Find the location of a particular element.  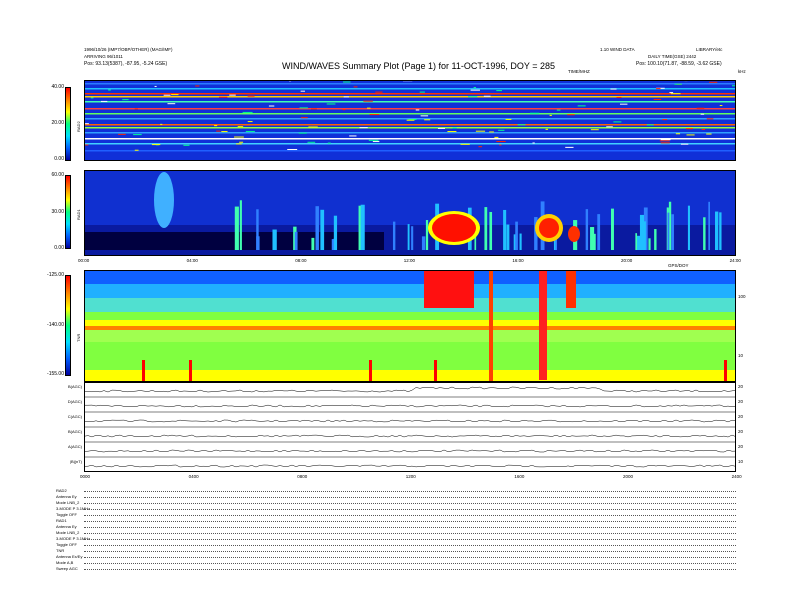

tnr-band2 is located at coordinates (410, 291).